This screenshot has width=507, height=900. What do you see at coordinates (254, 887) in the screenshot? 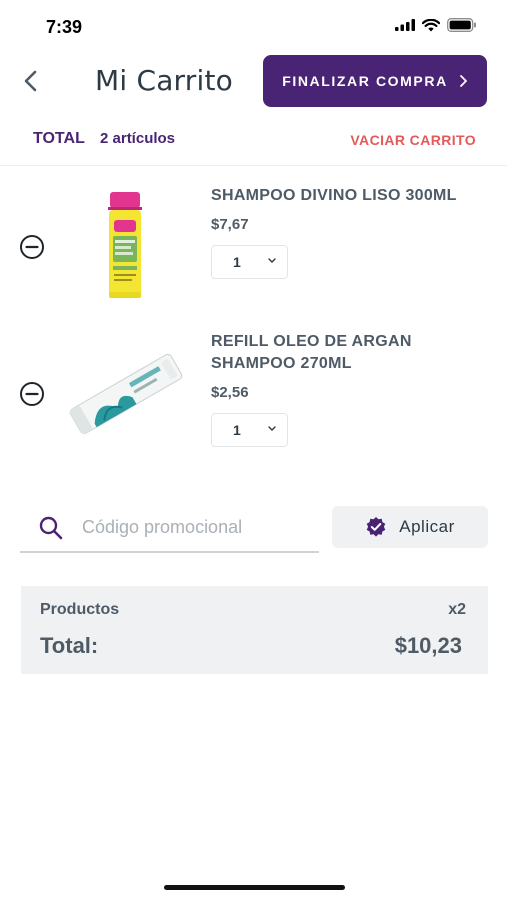
I see `home-indicator` at bounding box center [254, 887].